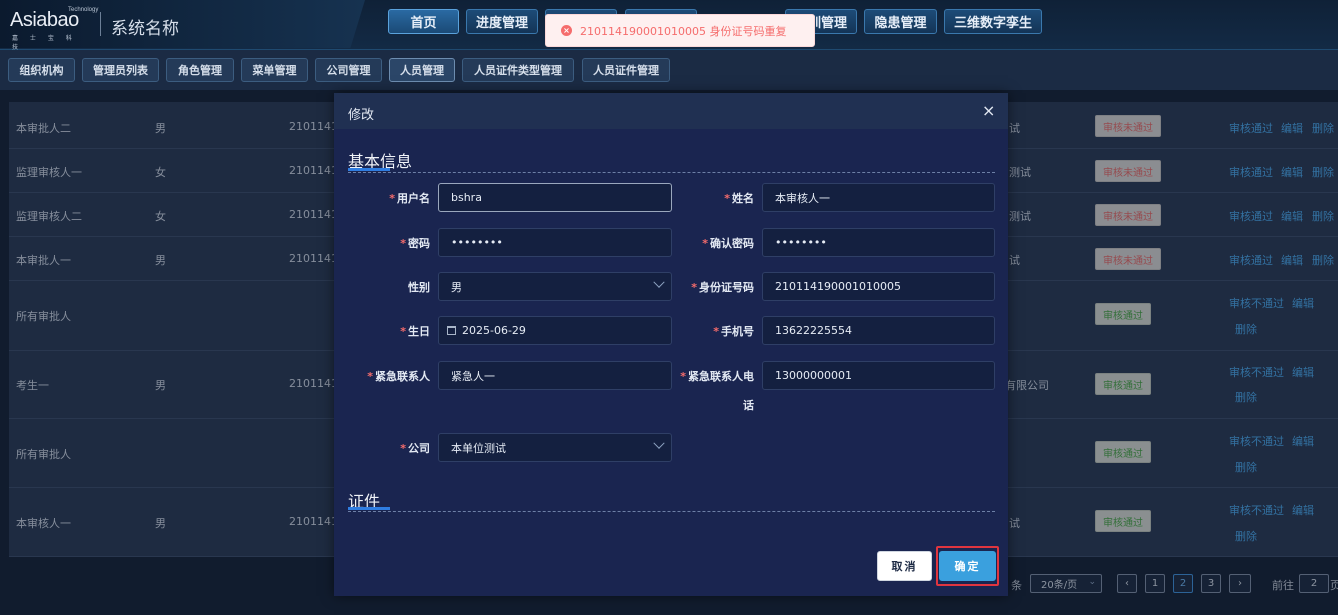 The image size is (1338, 615). I want to click on close-icon: ×, so click(988, 110).